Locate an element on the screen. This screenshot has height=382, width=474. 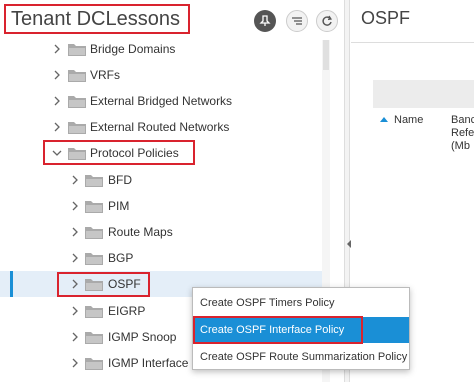
selection-indicator is located at coordinates (11, 284).